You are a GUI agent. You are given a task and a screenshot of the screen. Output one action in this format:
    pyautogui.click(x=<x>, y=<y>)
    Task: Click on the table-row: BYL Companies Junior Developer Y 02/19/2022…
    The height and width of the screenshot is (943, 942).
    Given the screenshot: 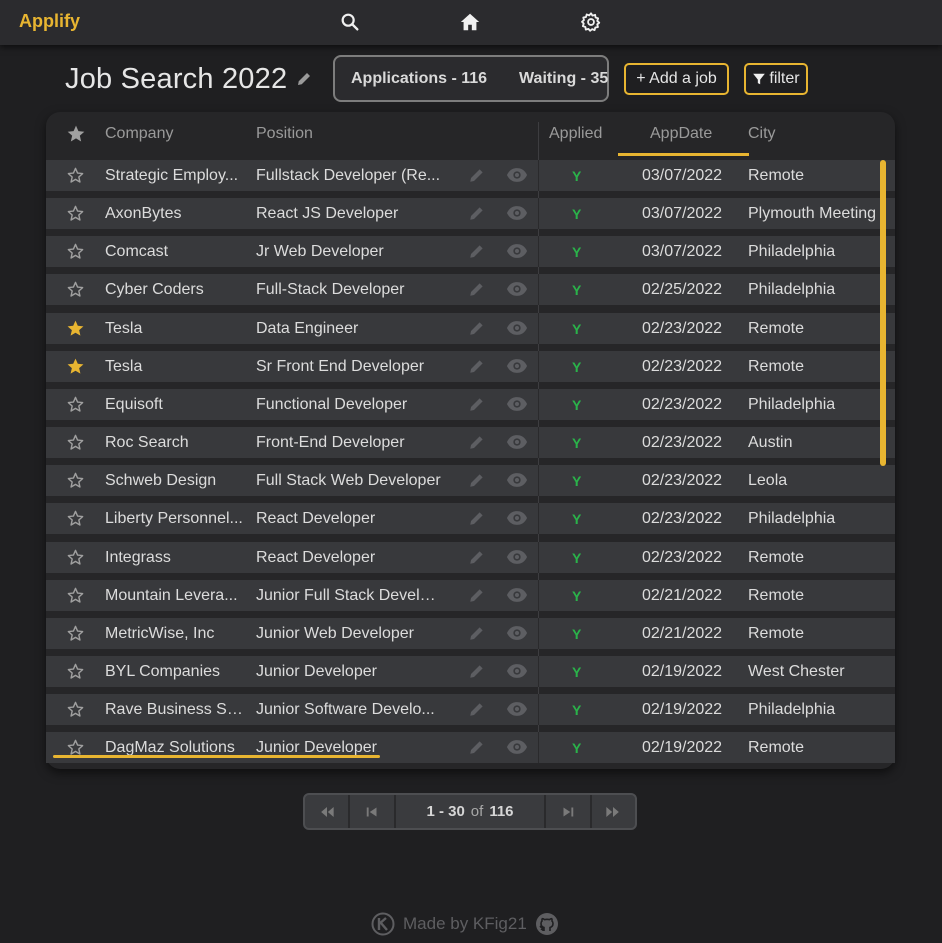 What is the action you would take?
    pyautogui.click(x=470, y=671)
    